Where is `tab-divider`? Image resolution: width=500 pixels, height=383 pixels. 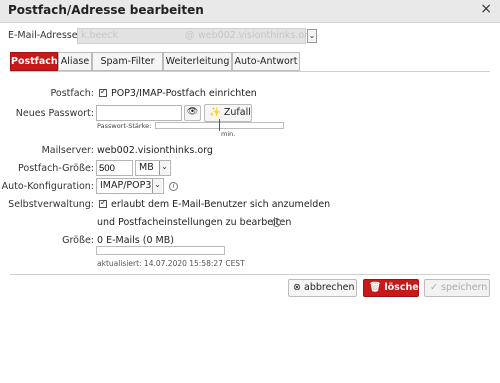 tab-divider is located at coordinates (250, 71).